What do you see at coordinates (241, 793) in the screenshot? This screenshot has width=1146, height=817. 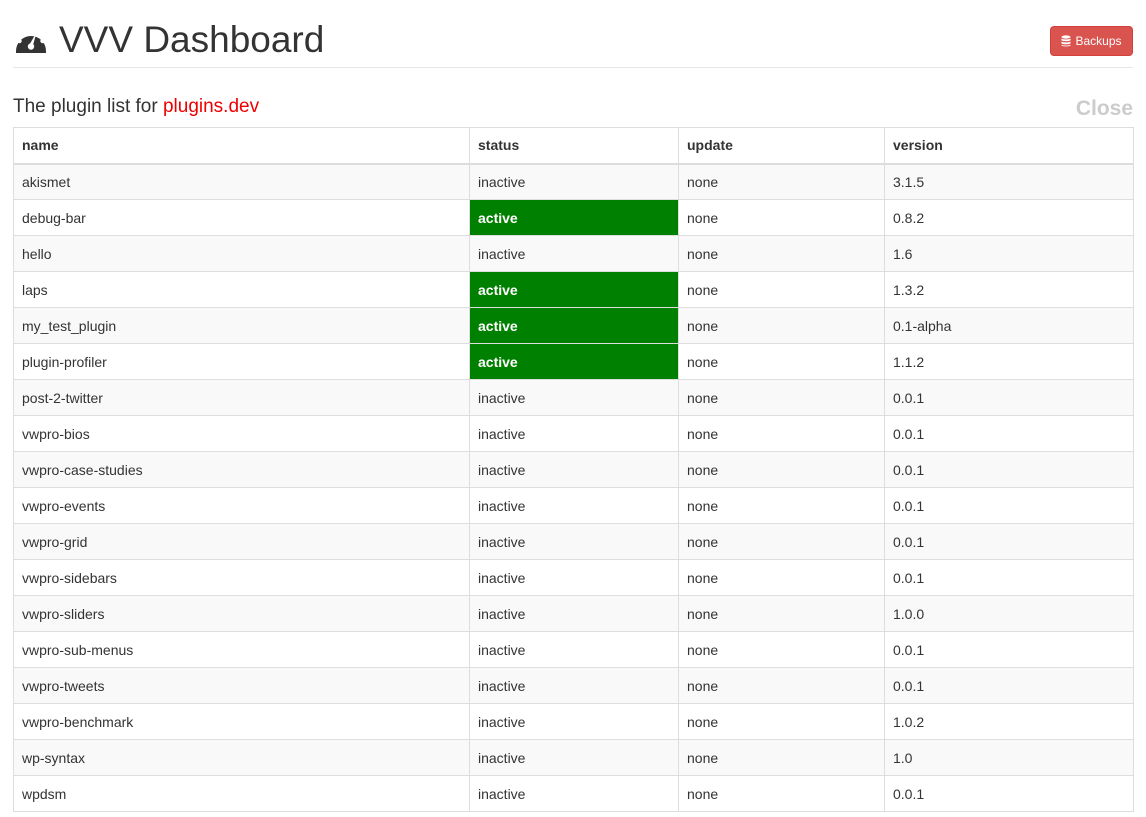 I see `cell-name: wpdsm` at bounding box center [241, 793].